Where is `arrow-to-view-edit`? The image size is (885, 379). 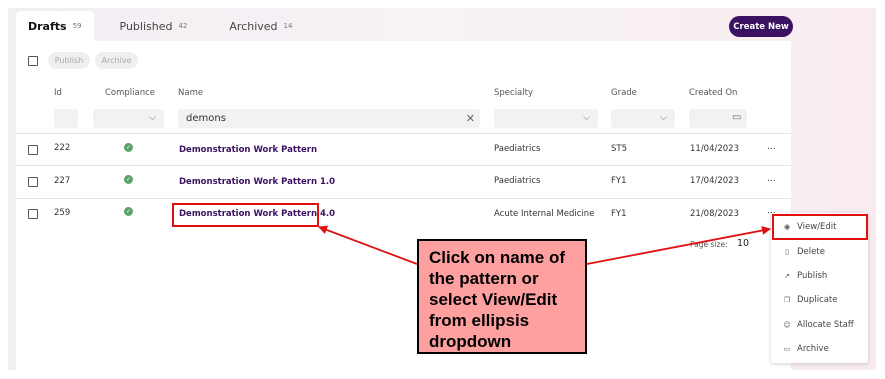 arrow-to-view-edit is located at coordinates (678, 245).